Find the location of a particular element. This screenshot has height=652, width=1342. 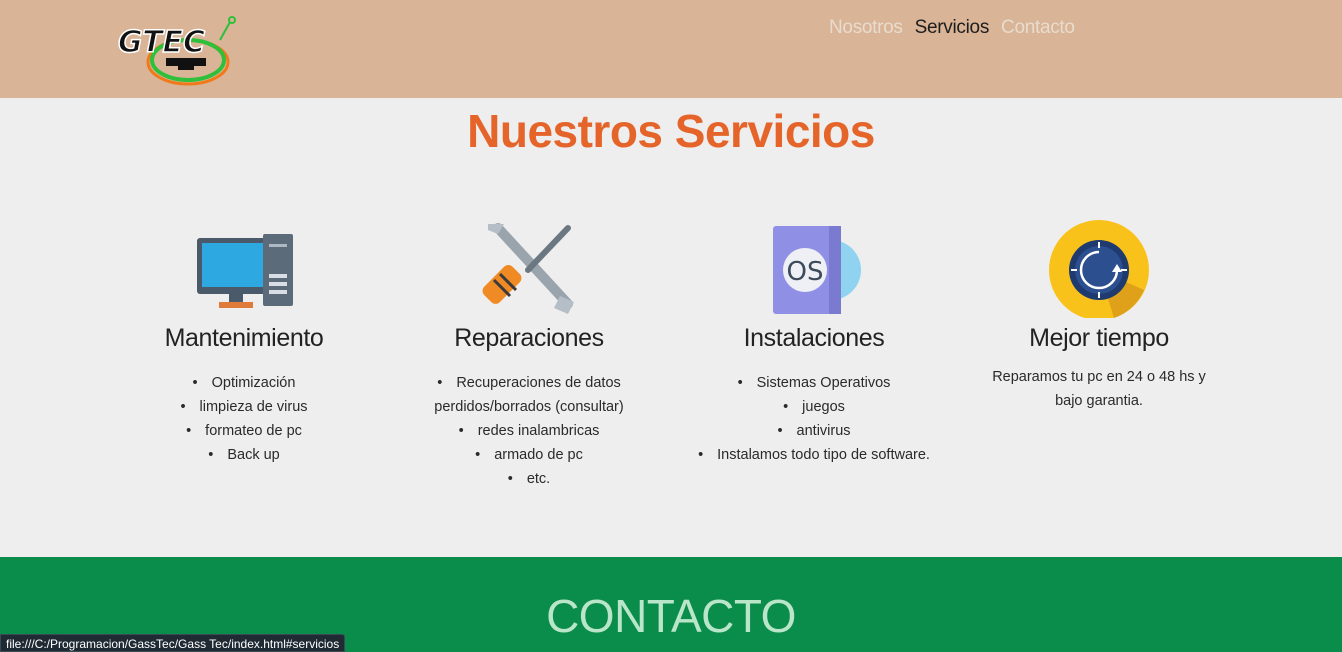

card-title: Reparaciones is located at coordinates (529, 338).